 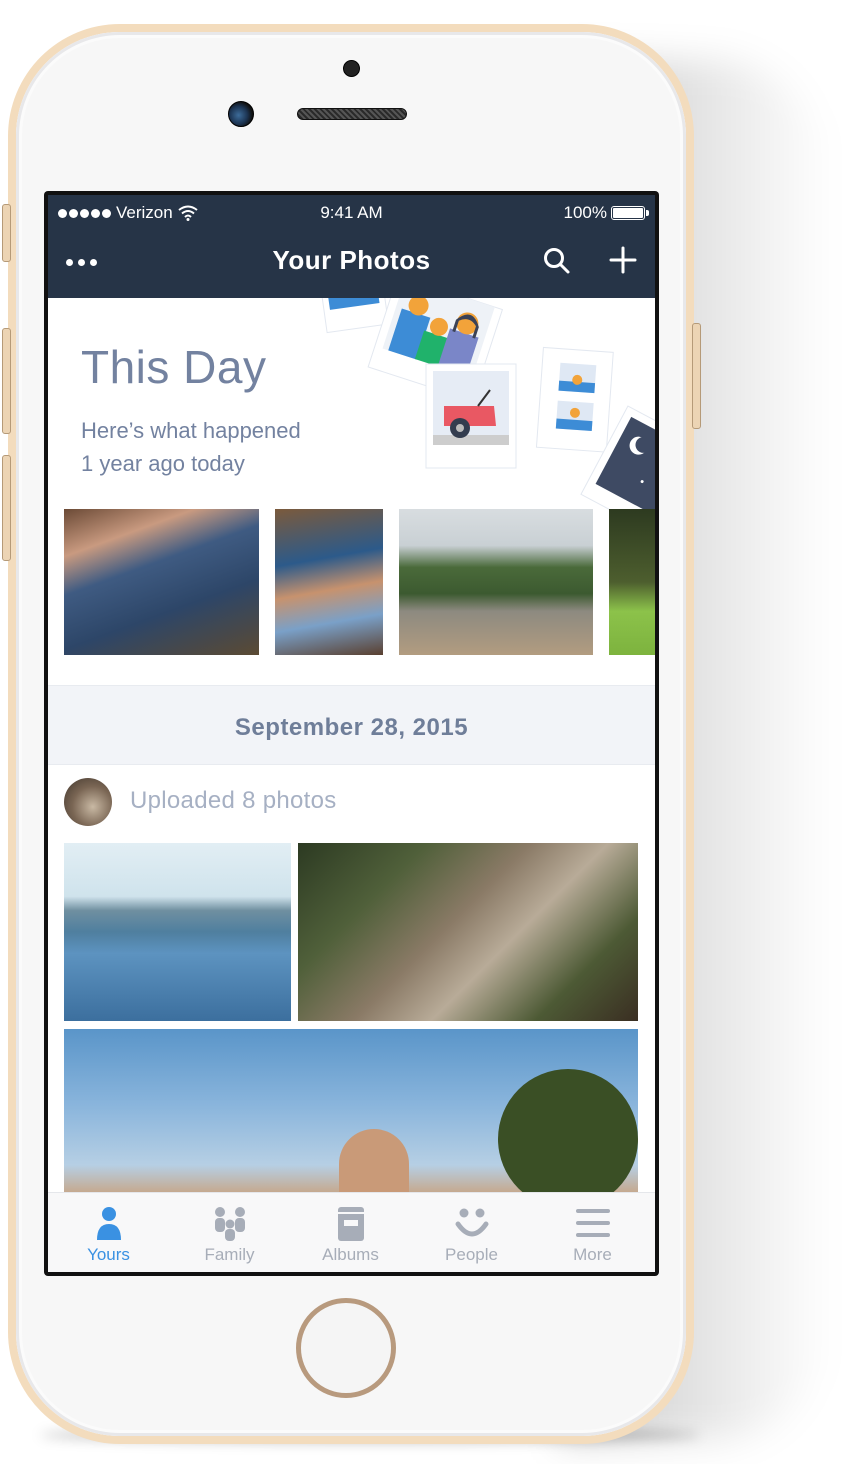 I want to click on subtitle-line-2: 1 year ago today, so click(x=163, y=463).